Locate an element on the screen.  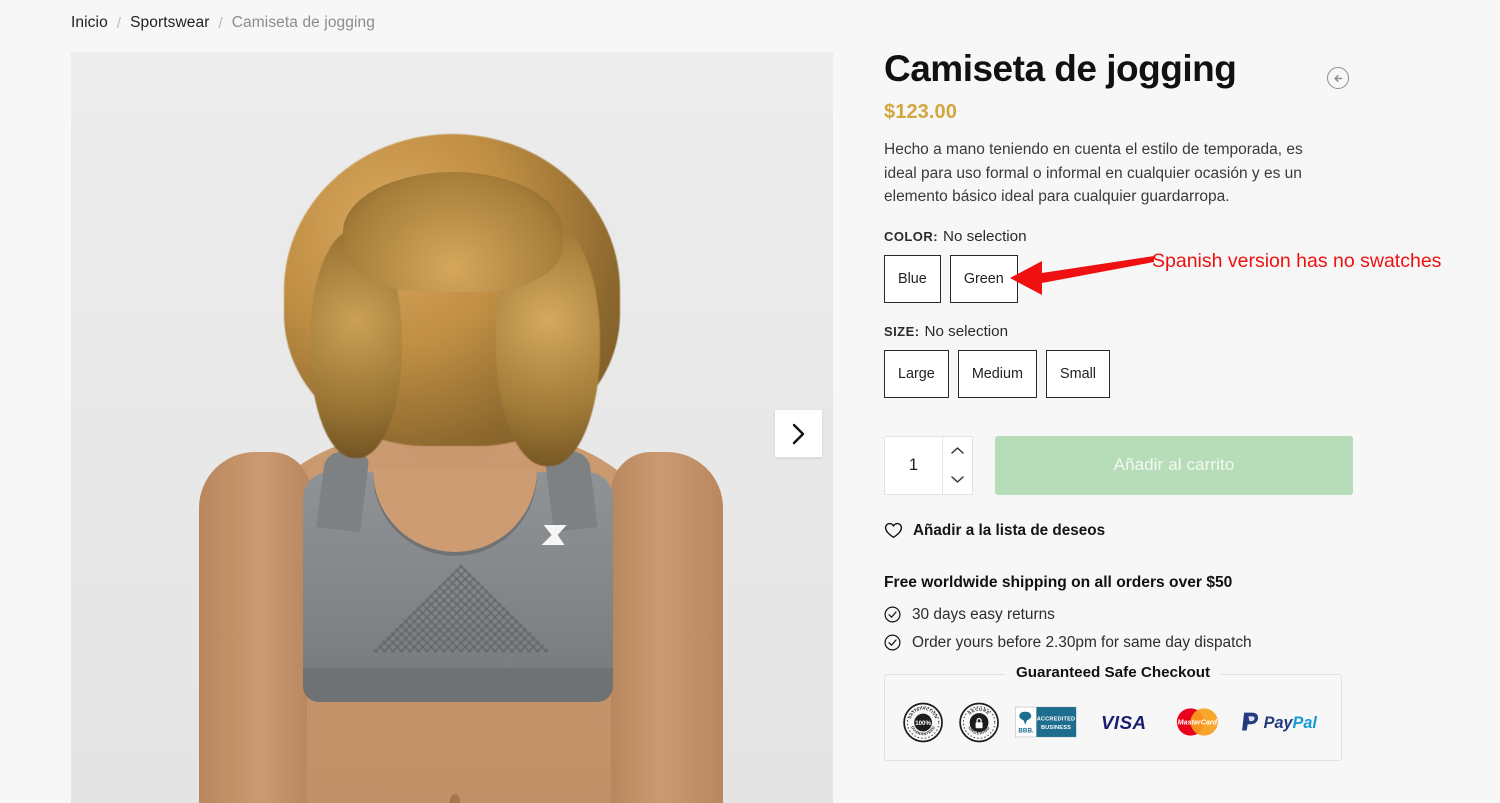
secure-ordering-badge: SECURE ORDERING is located at coordinates (979, 722).